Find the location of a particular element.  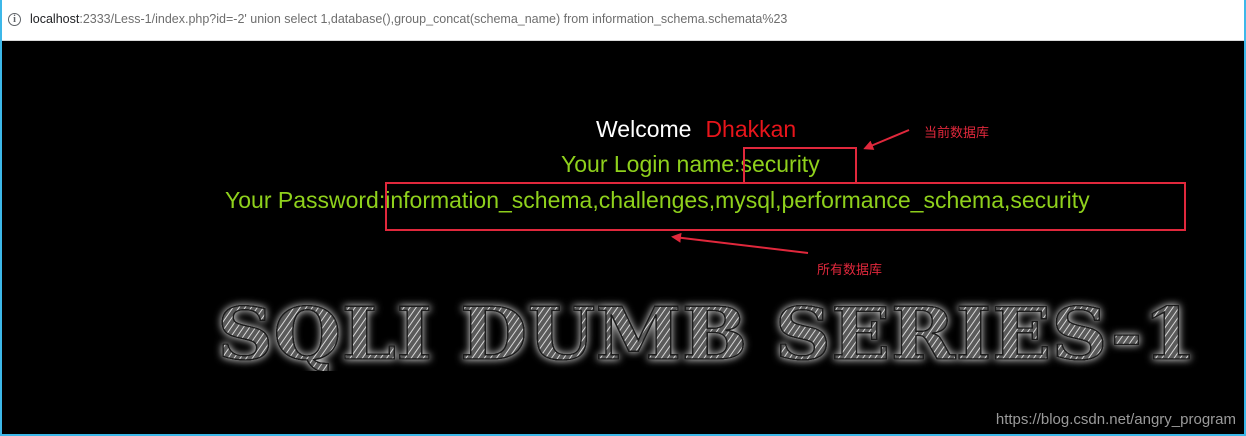

all-db-annotation: 所有数据库 is located at coordinates (850, 270).